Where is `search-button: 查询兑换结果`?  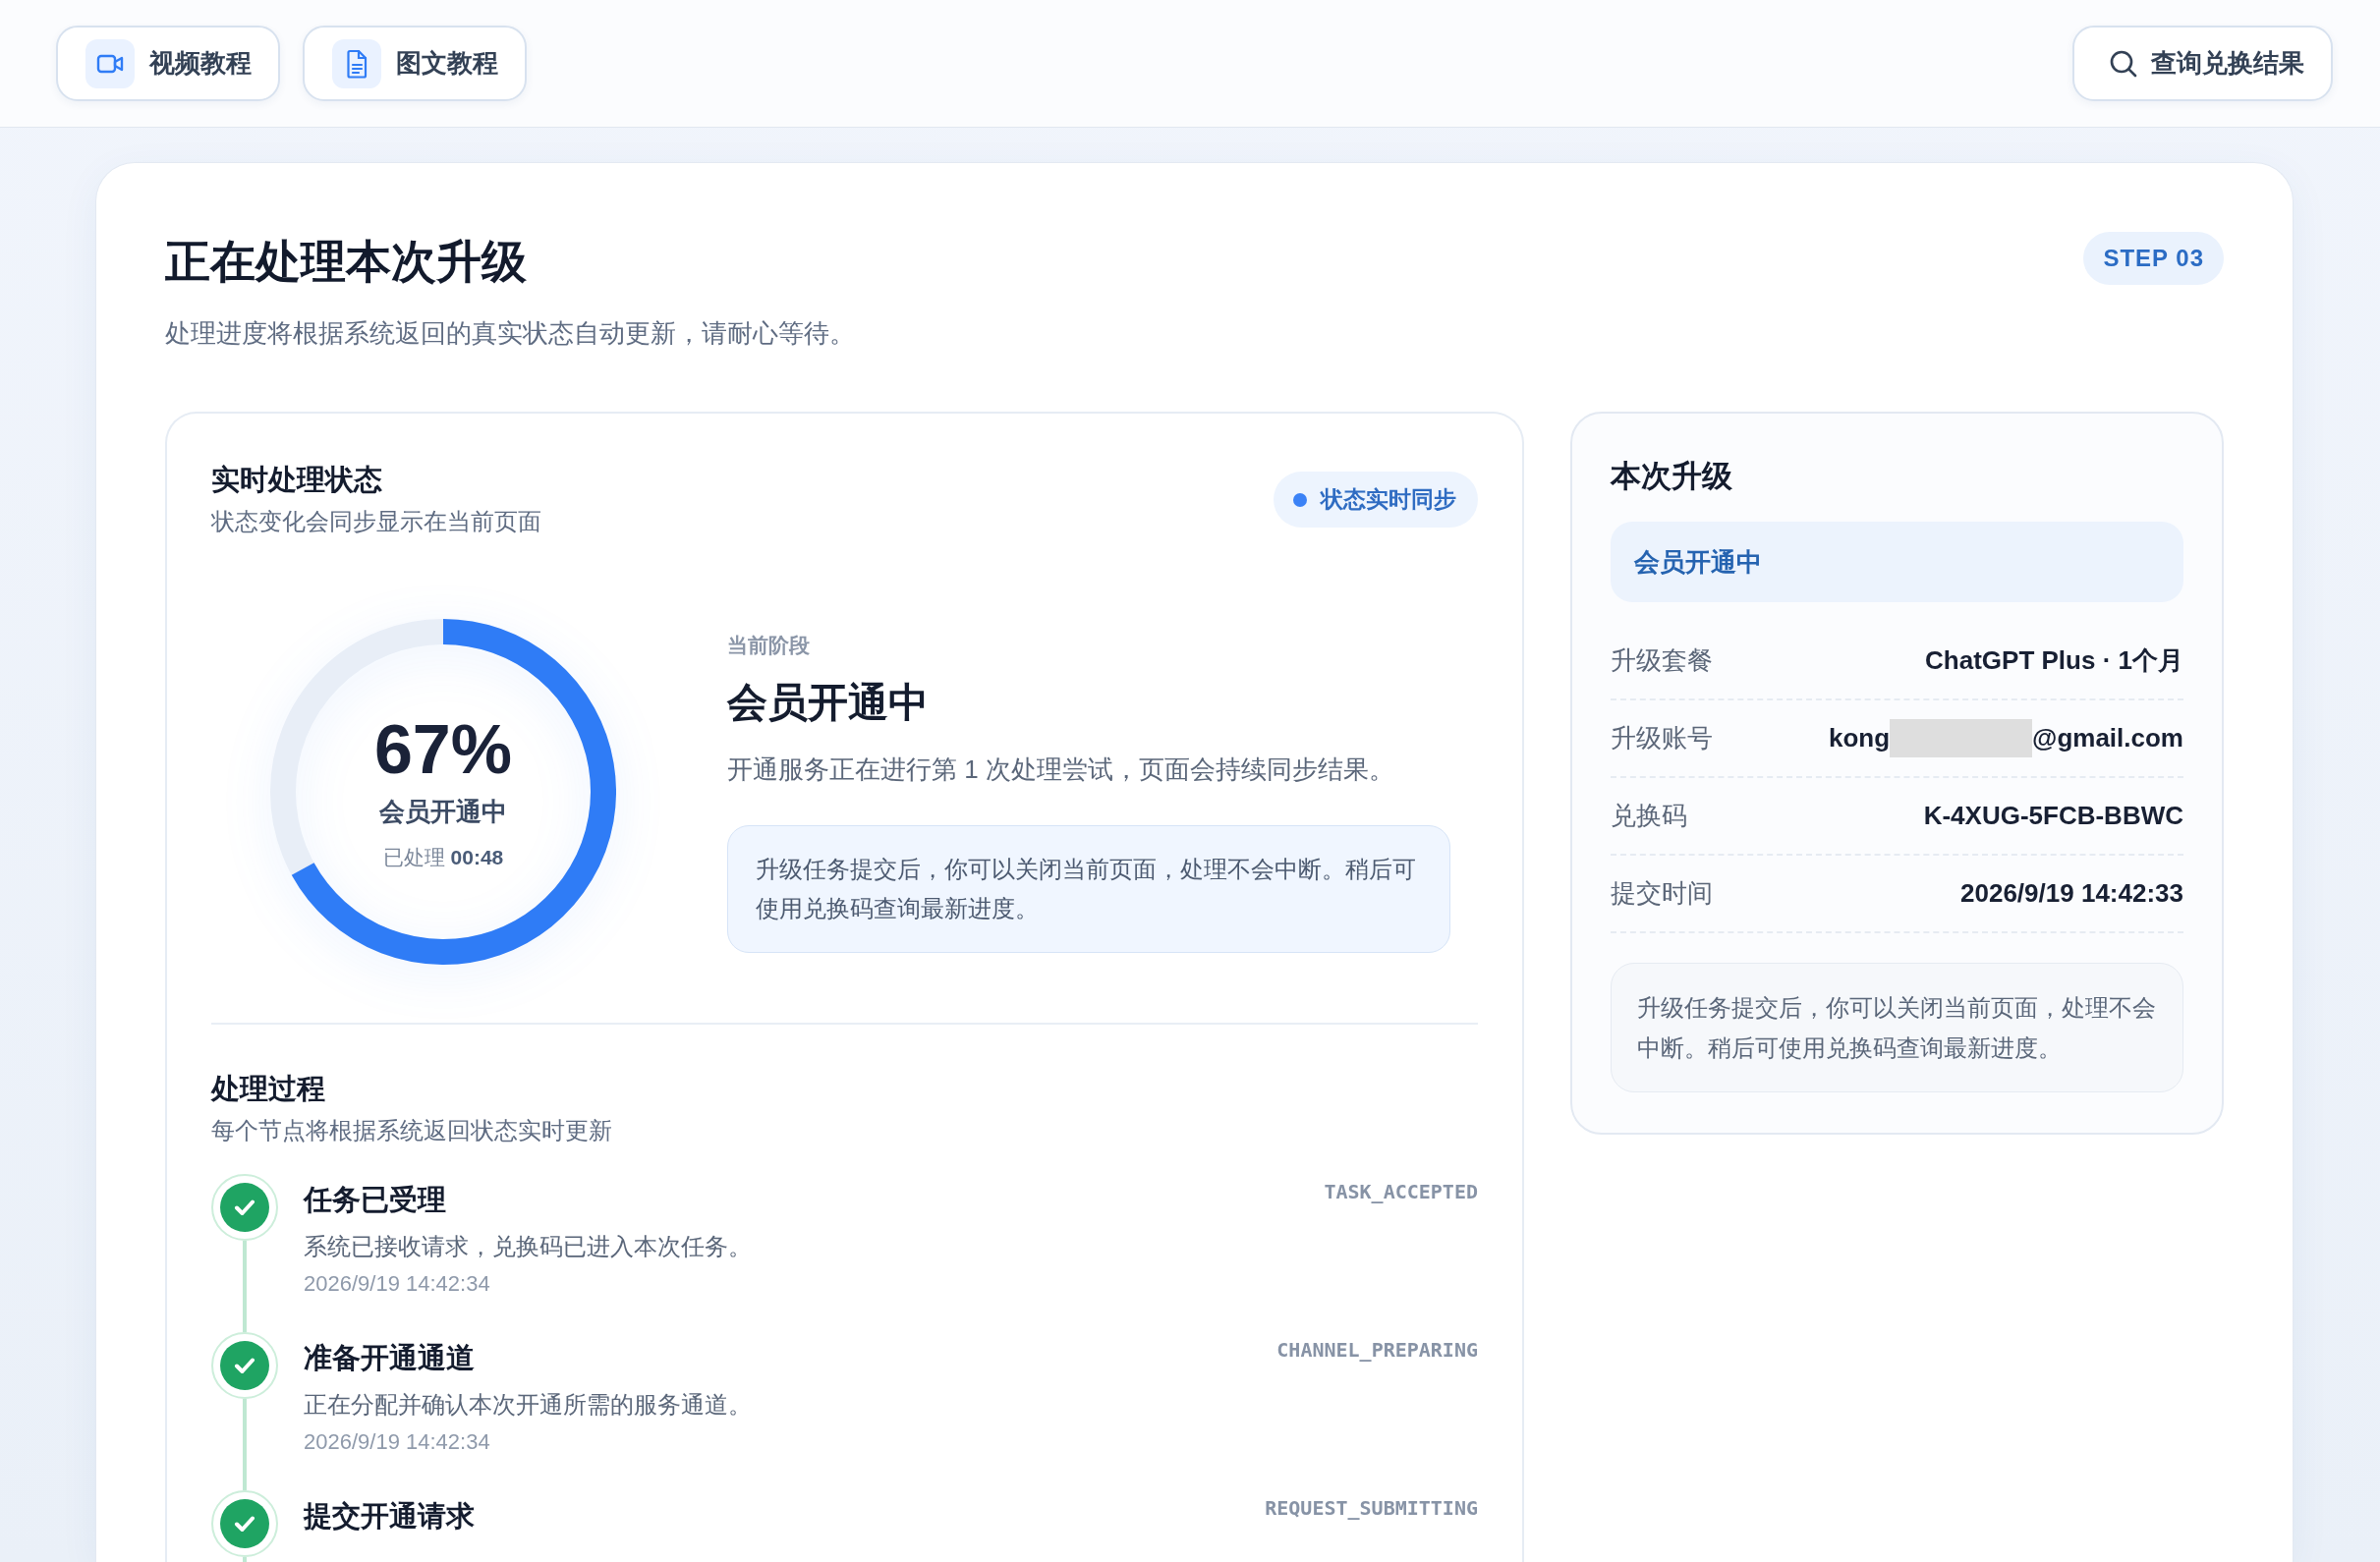
search-button: 查询兑换结果 is located at coordinates (2202, 64).